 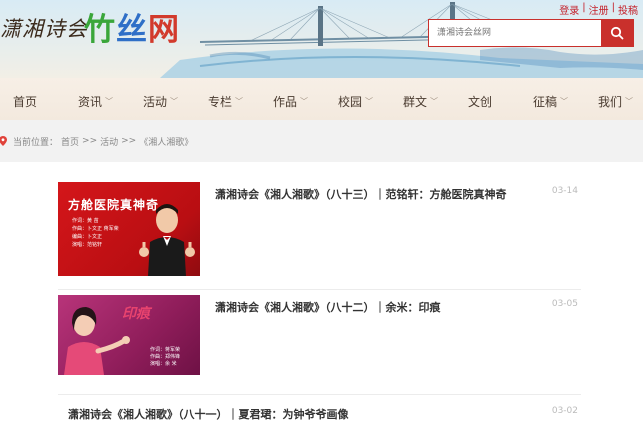 What do you see at coordinates (164, 30) in the screenshot?
I see `logo-char-3: 网` at bounding box center [164, 30].